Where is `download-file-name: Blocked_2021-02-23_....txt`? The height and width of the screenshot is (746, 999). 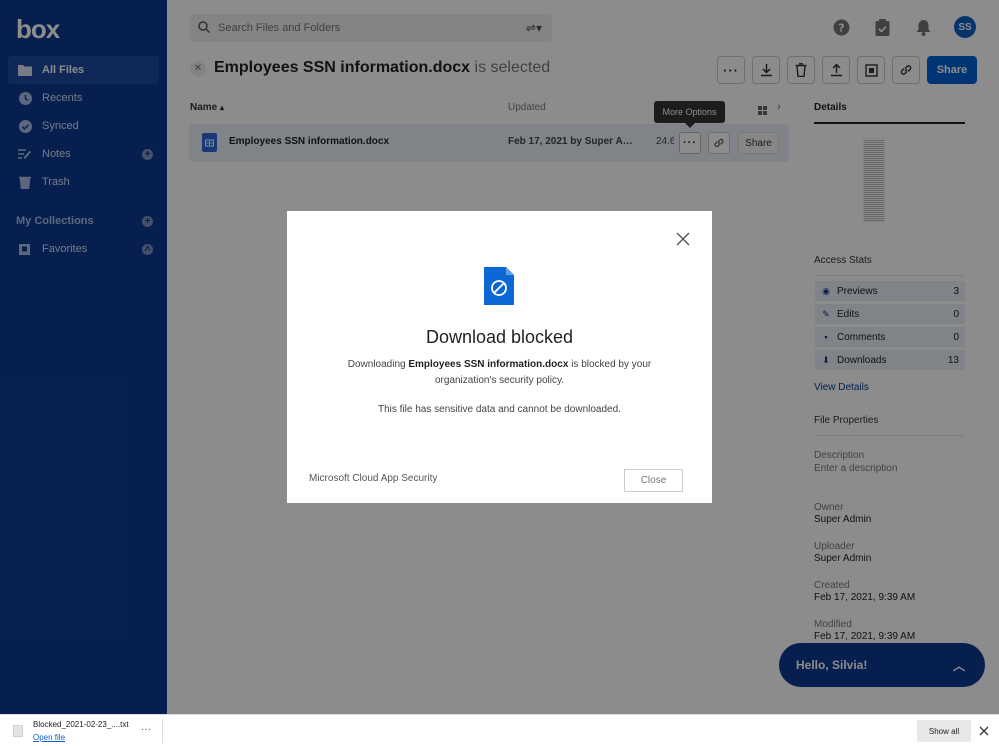 download-file-name: Blocked_2021-02-23_....txt is located at coordinates (81, 724).